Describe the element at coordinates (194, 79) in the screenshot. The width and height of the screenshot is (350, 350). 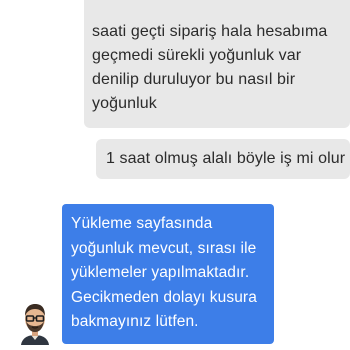
I see `message-line: denilip duruluyor bu nasıl bir` at that location.